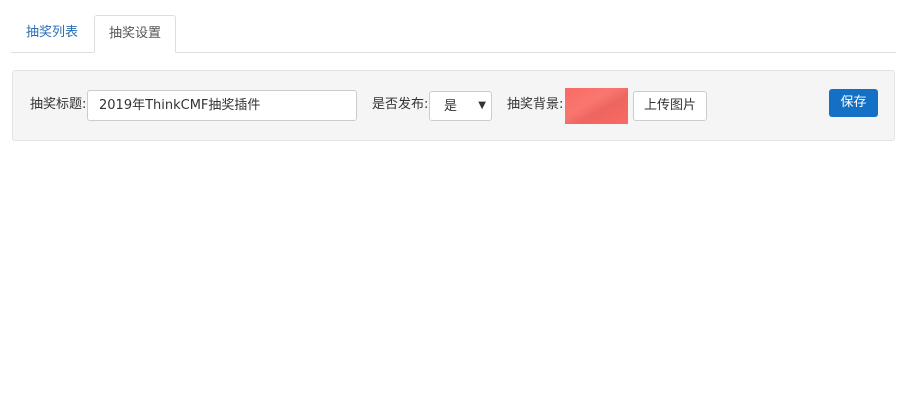  I want to click on background-image-texture, so click(596, 106).